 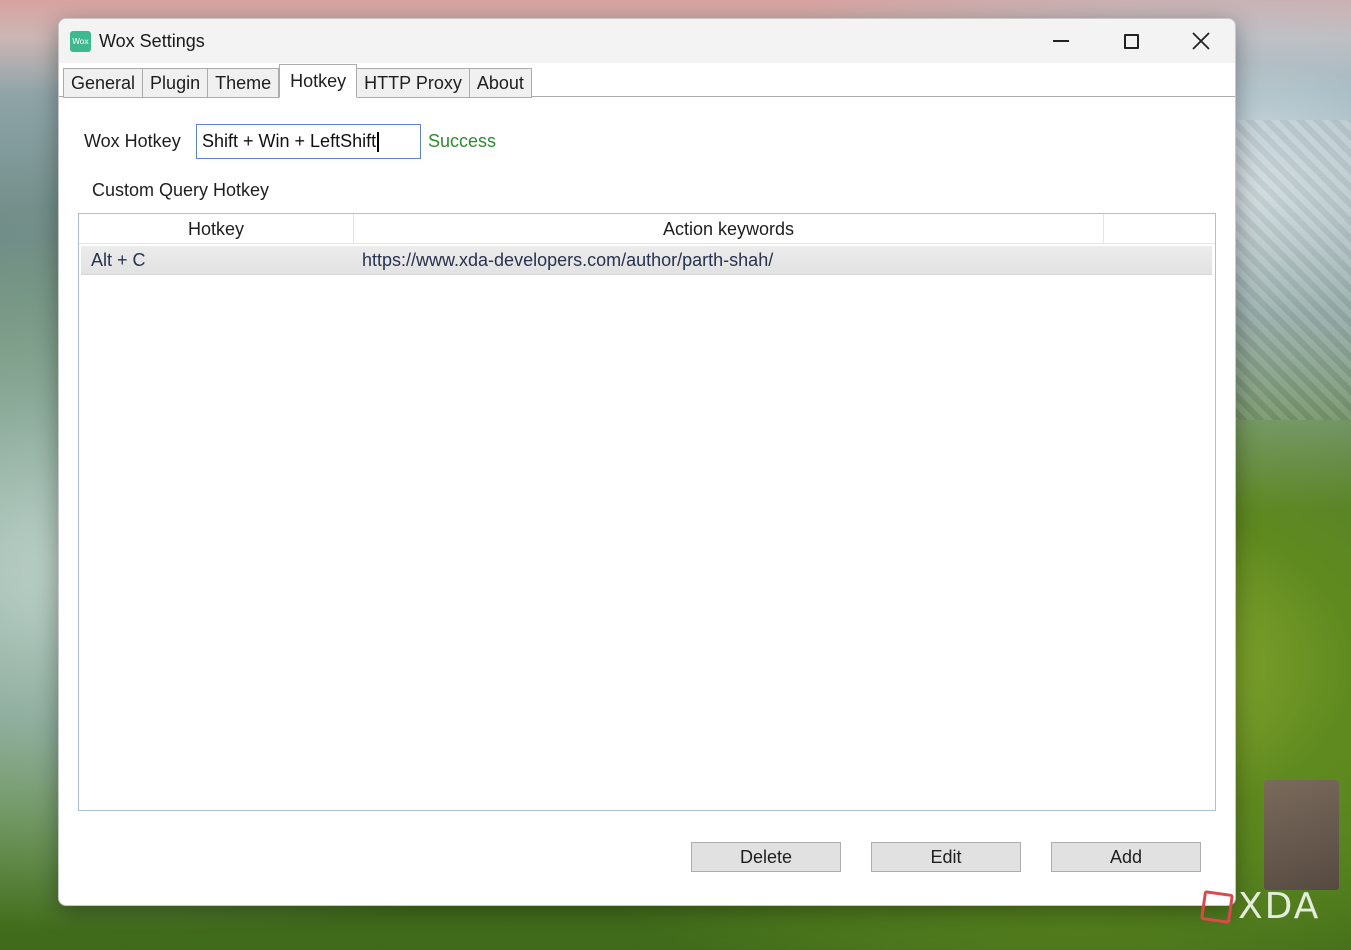 I want to click on table-header: Hotkey Action keywords, so click(x=647, y=229).